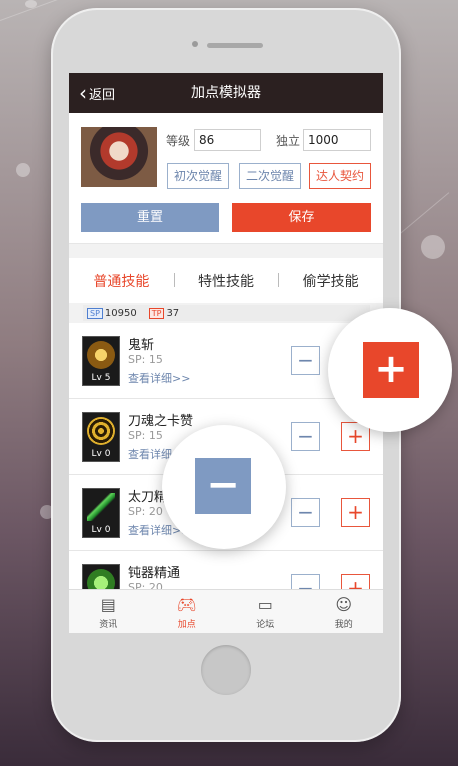 This screenshot has height=766, width=458. Describe the element at coordinates (340, 176) in the screenshot. I see `expert-contract-button: 达人契约` at that location.